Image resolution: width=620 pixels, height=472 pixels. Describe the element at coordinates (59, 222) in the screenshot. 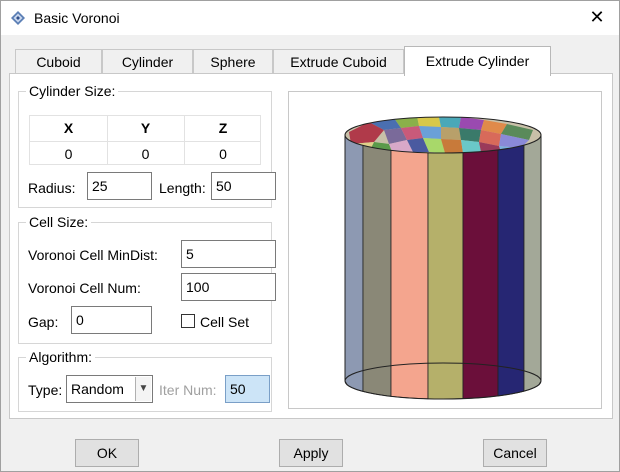

I see `cell-size-title: Cell Size:` at that location.